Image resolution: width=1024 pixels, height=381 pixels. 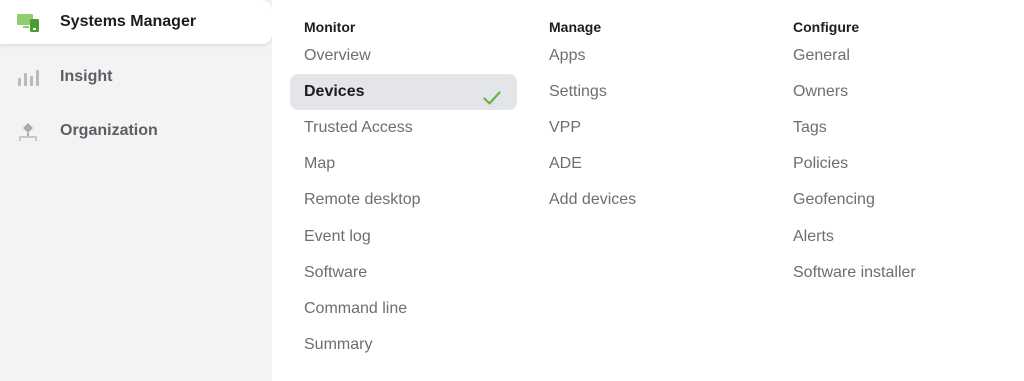 I want to click on sidebar-item-systems-manager: Systems Manager, so click(x=136, y=22).